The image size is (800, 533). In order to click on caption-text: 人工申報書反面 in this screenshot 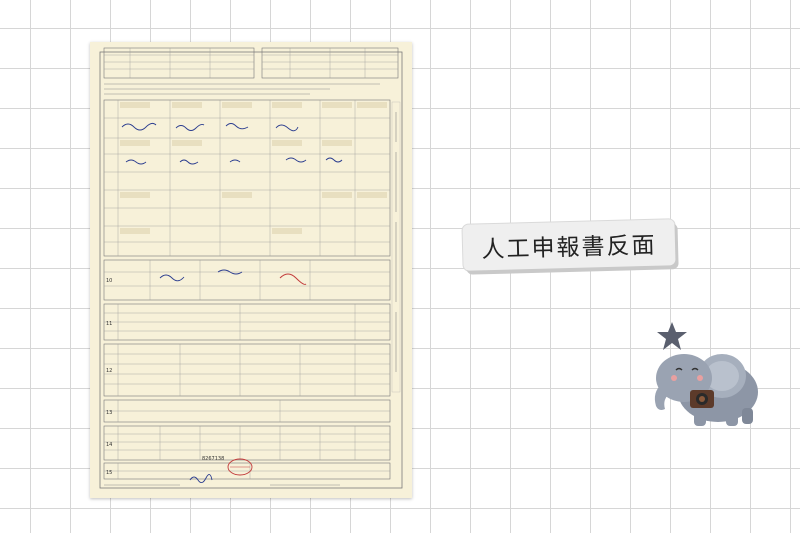, I will do `click(569, 248)`.